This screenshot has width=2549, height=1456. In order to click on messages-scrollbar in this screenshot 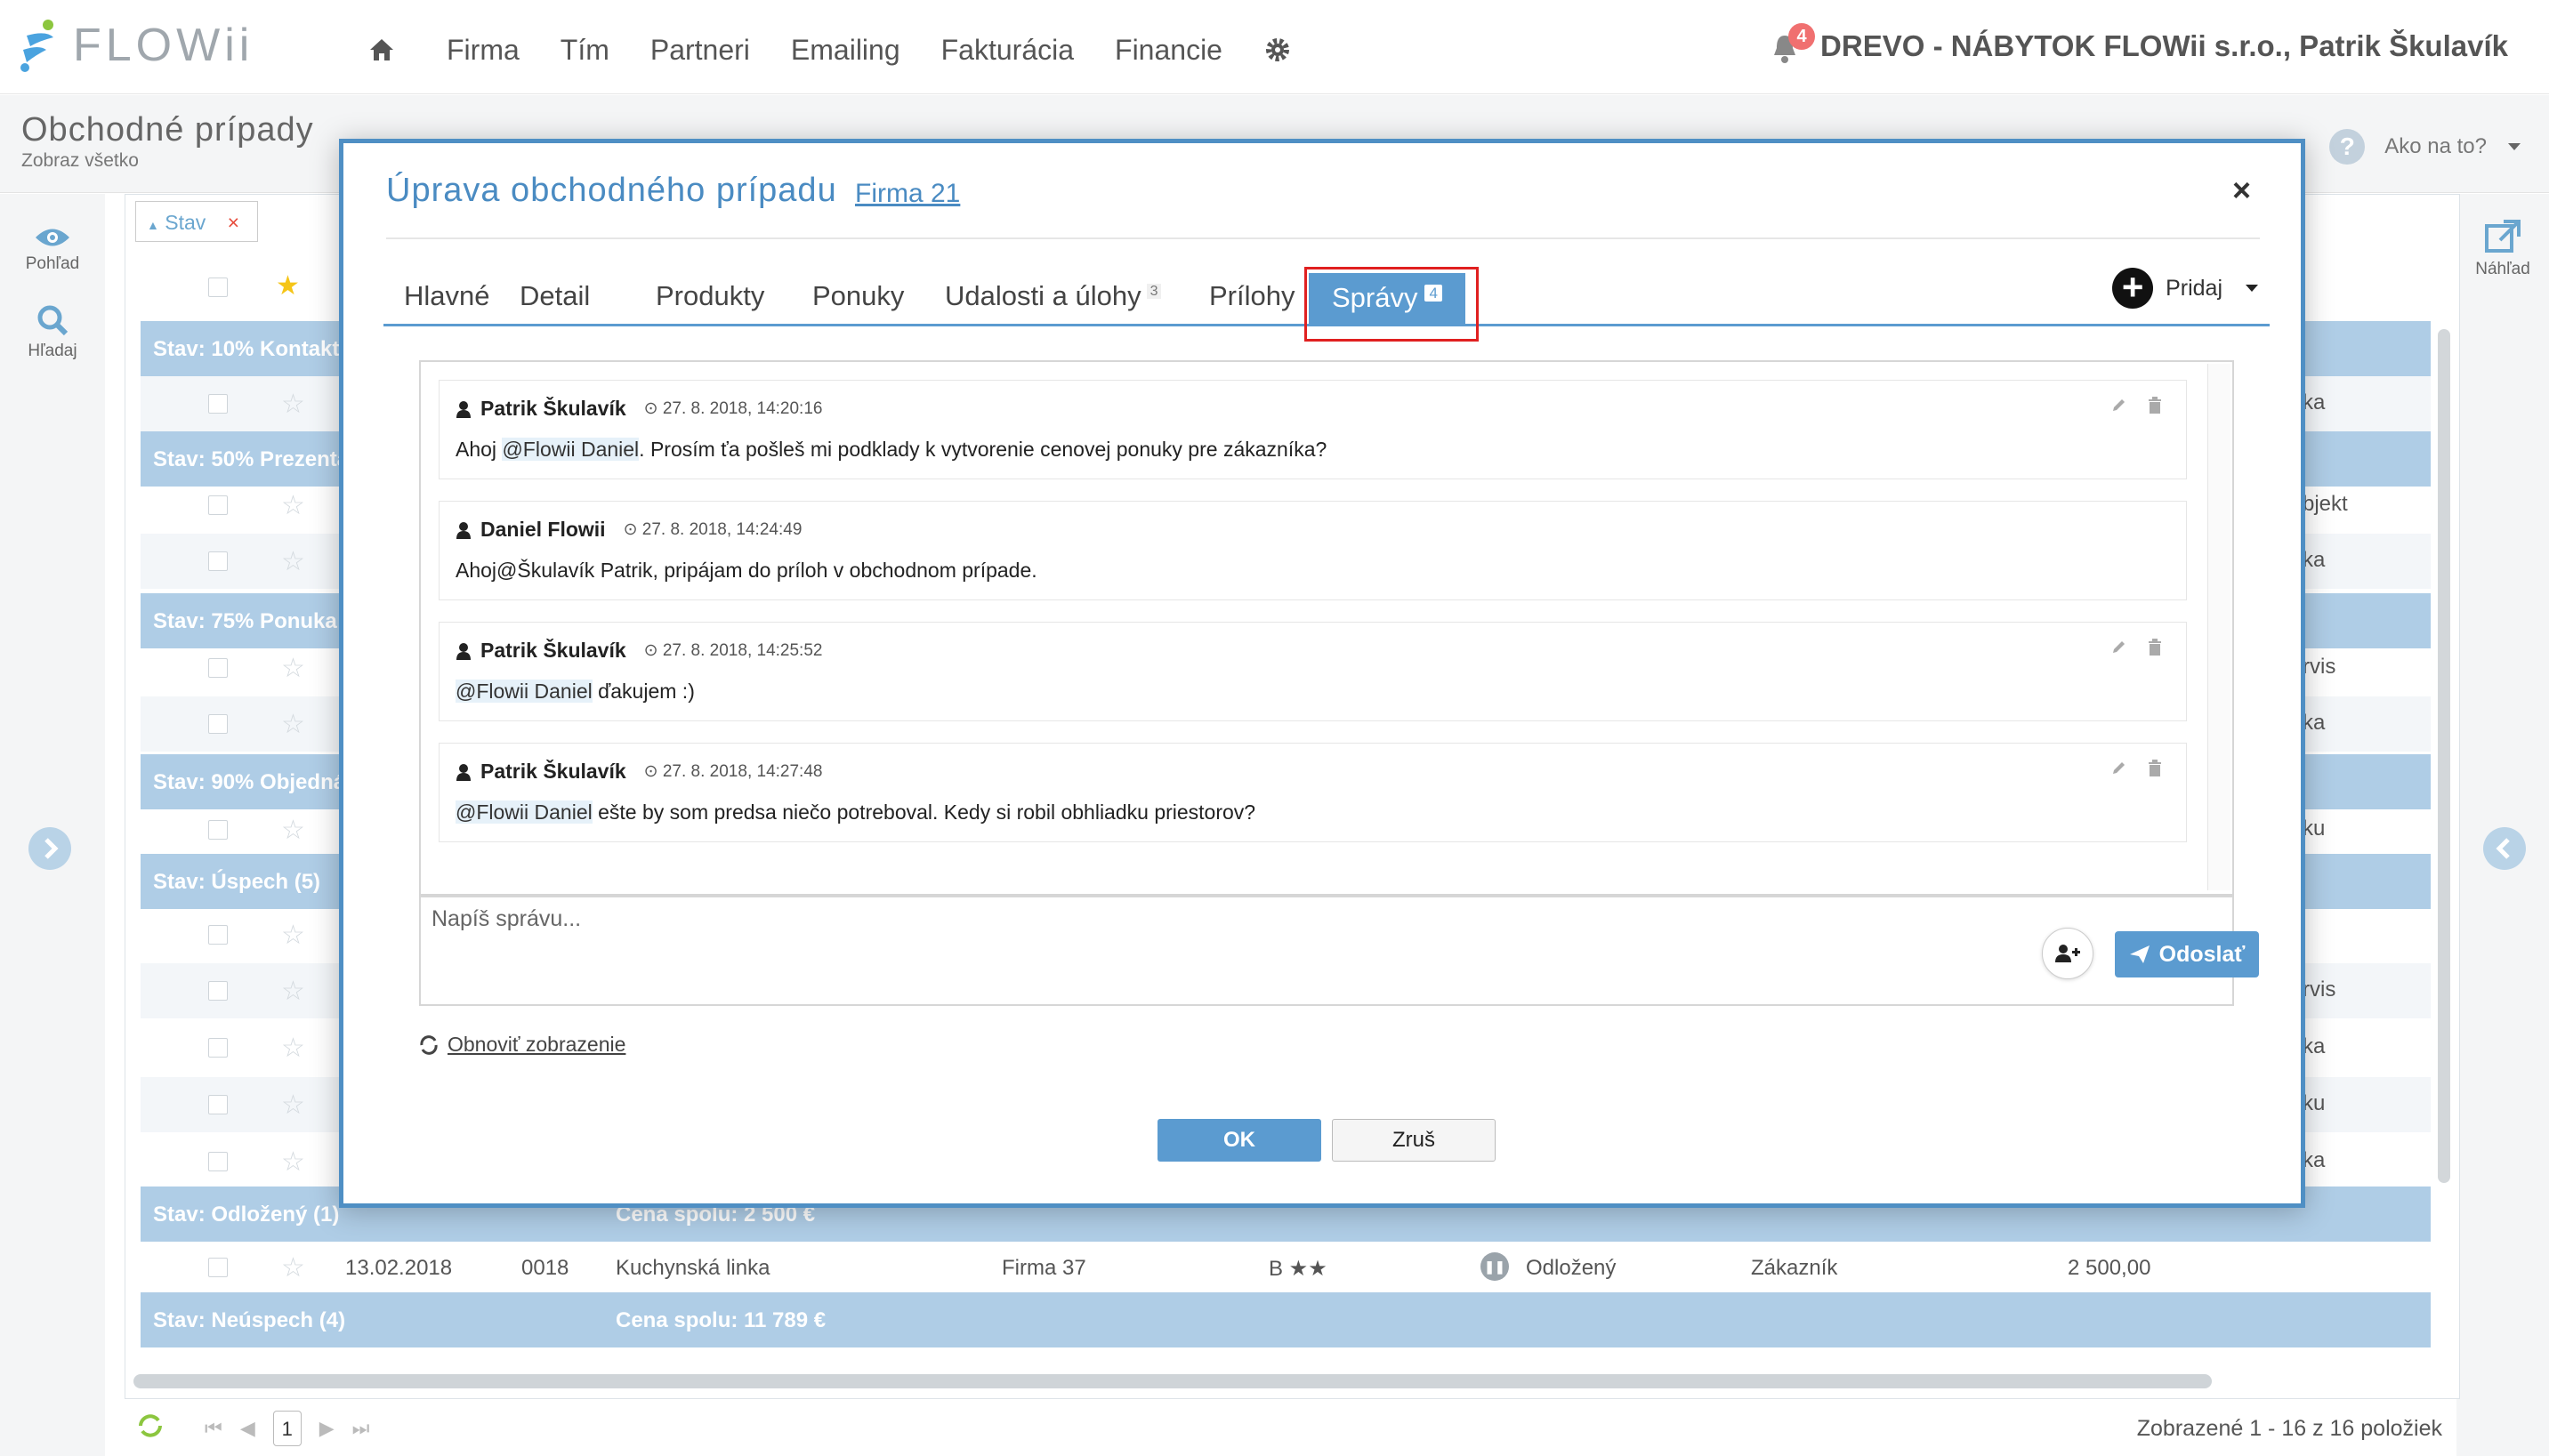, I will do `click(2218, 627)`.